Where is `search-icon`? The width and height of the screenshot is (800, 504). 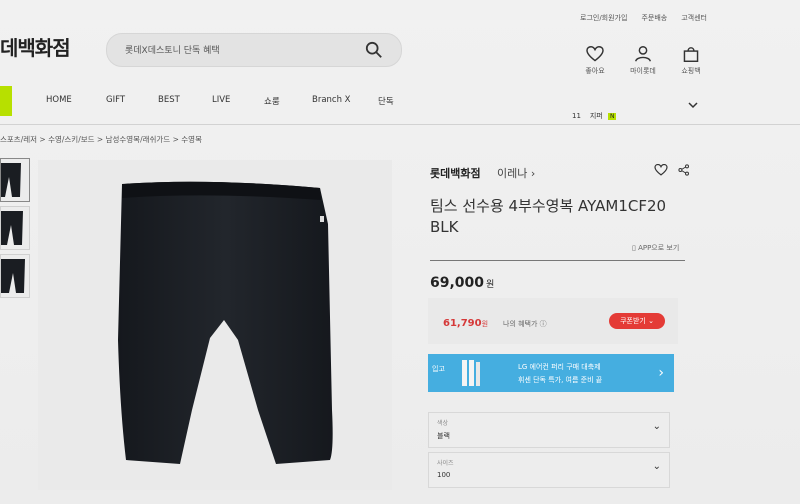 search-icon is located at coordinates (374, 50).